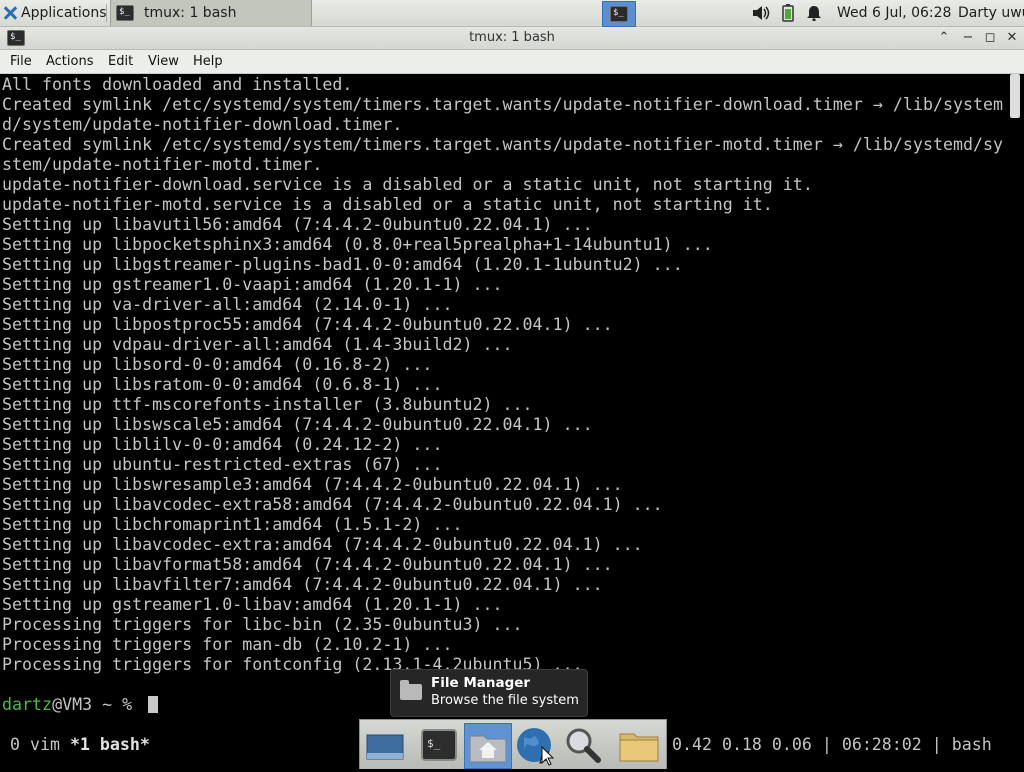  I want to click on panel-clock: Wed 6 Jul, 06:28, so click(894, 13).